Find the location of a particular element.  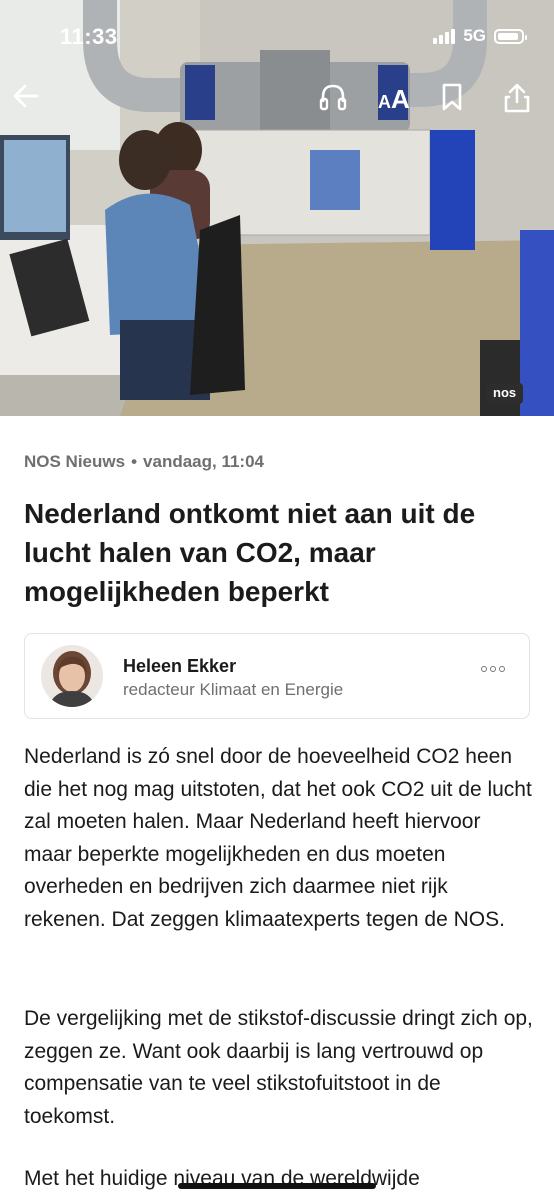

article-date: vandaag, 11:04 is located at coordinates (204, 461).